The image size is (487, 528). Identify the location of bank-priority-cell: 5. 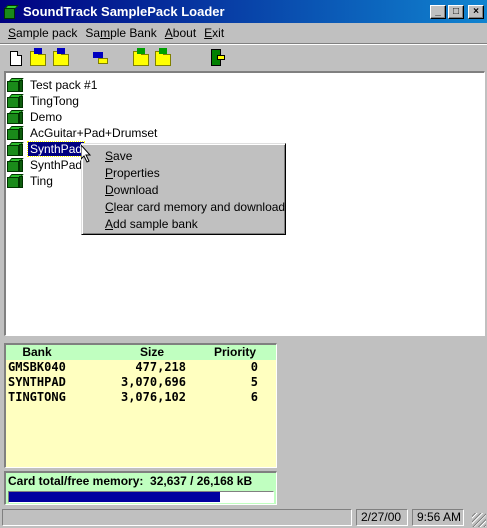
(254, 382).